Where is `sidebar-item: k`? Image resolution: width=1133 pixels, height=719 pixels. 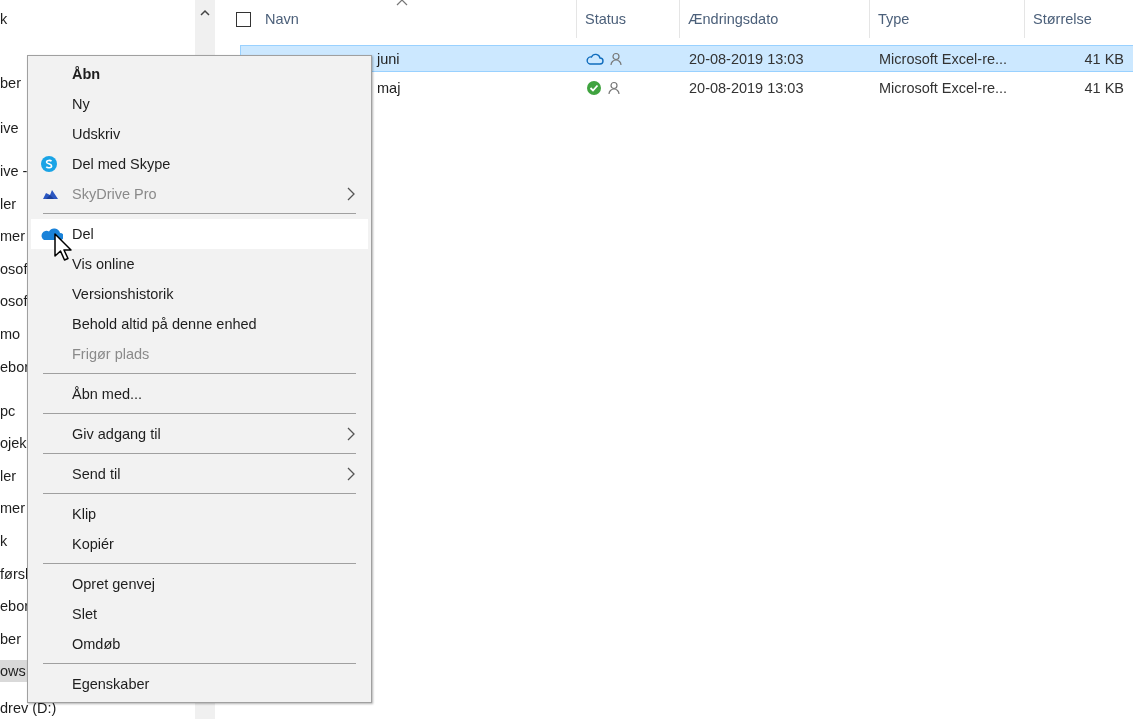
sidebar-item: k is located at coordinates (97, 19).